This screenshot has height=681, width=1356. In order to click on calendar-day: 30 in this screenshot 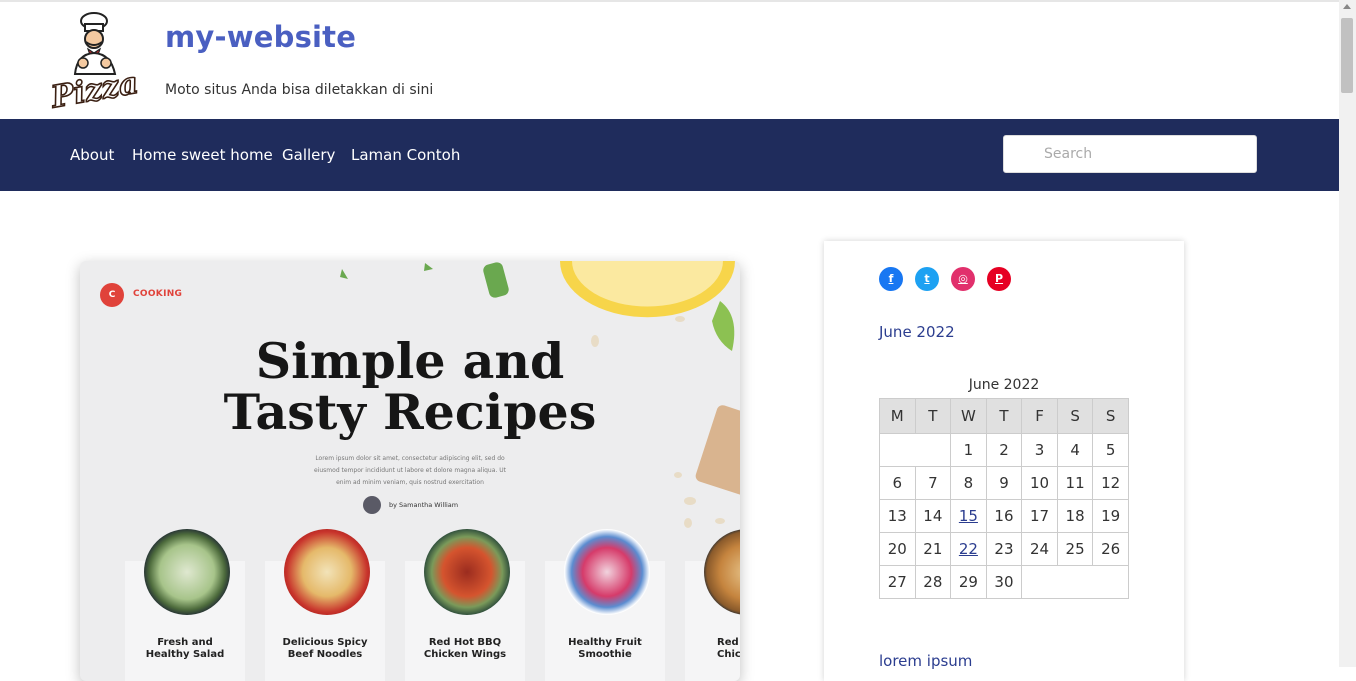, I will do `click(1004, 582)`.